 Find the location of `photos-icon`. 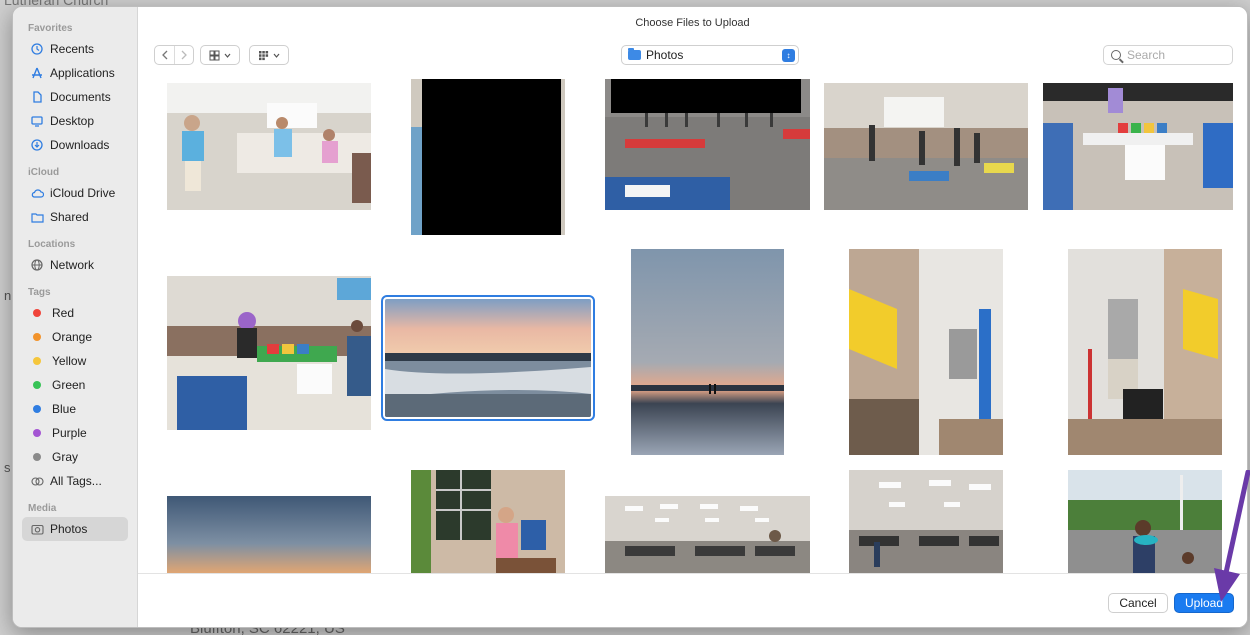

photos-icon is located at coordinates (37, 529).